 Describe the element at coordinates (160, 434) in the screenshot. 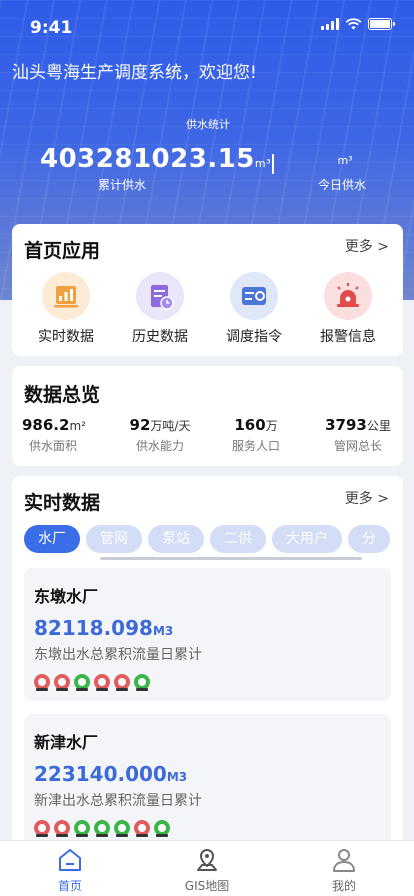

I see `overview-item: 92万吨/天 供水能力` at that location.